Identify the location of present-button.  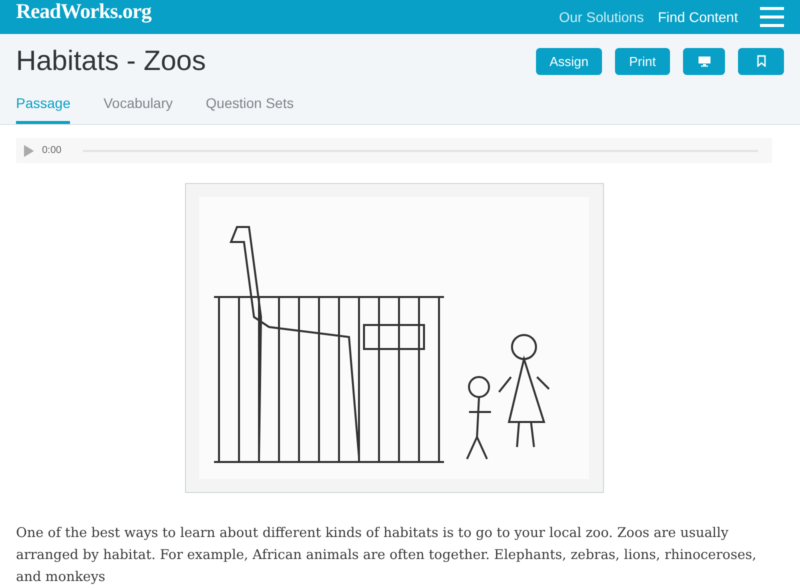
(704, 61).